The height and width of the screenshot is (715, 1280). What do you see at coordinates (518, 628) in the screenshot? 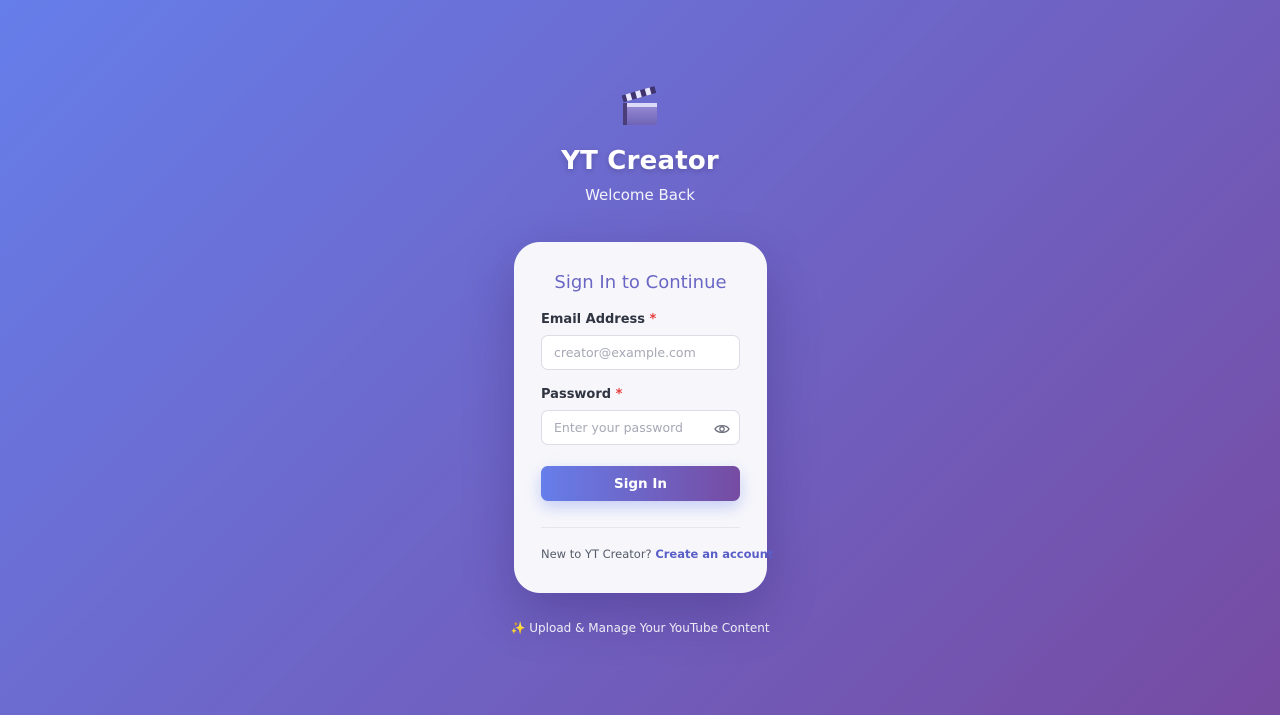
I see `sparkles-icon: ✨` at bounding box center [518, 628].